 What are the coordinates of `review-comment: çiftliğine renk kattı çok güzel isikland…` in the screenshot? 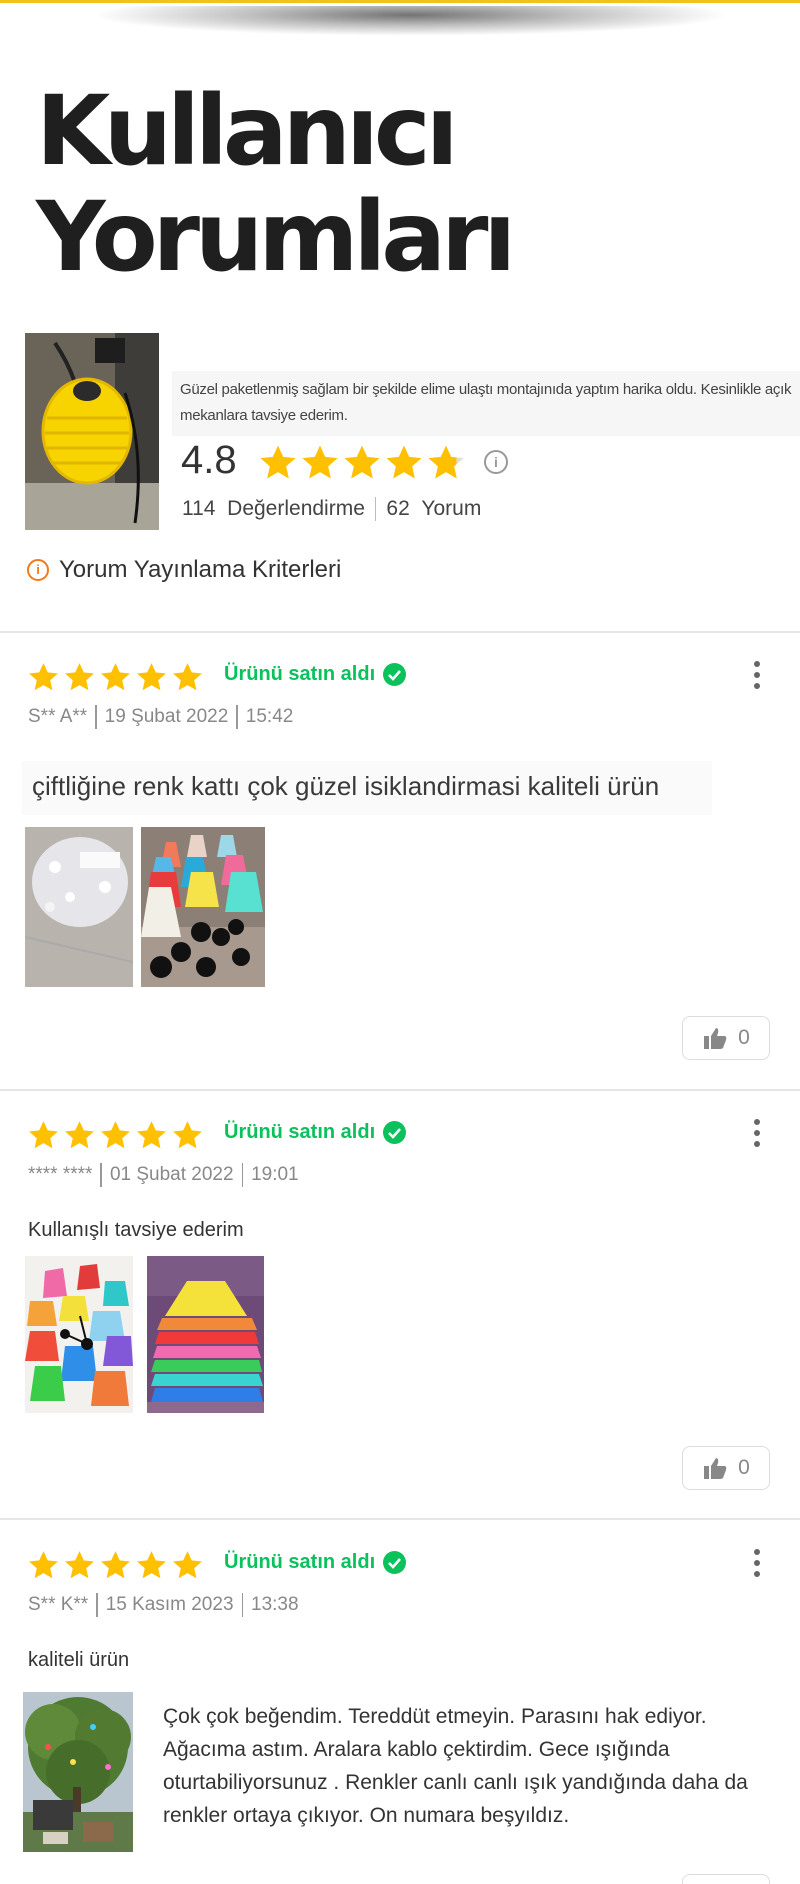 It's located at (367, 788).